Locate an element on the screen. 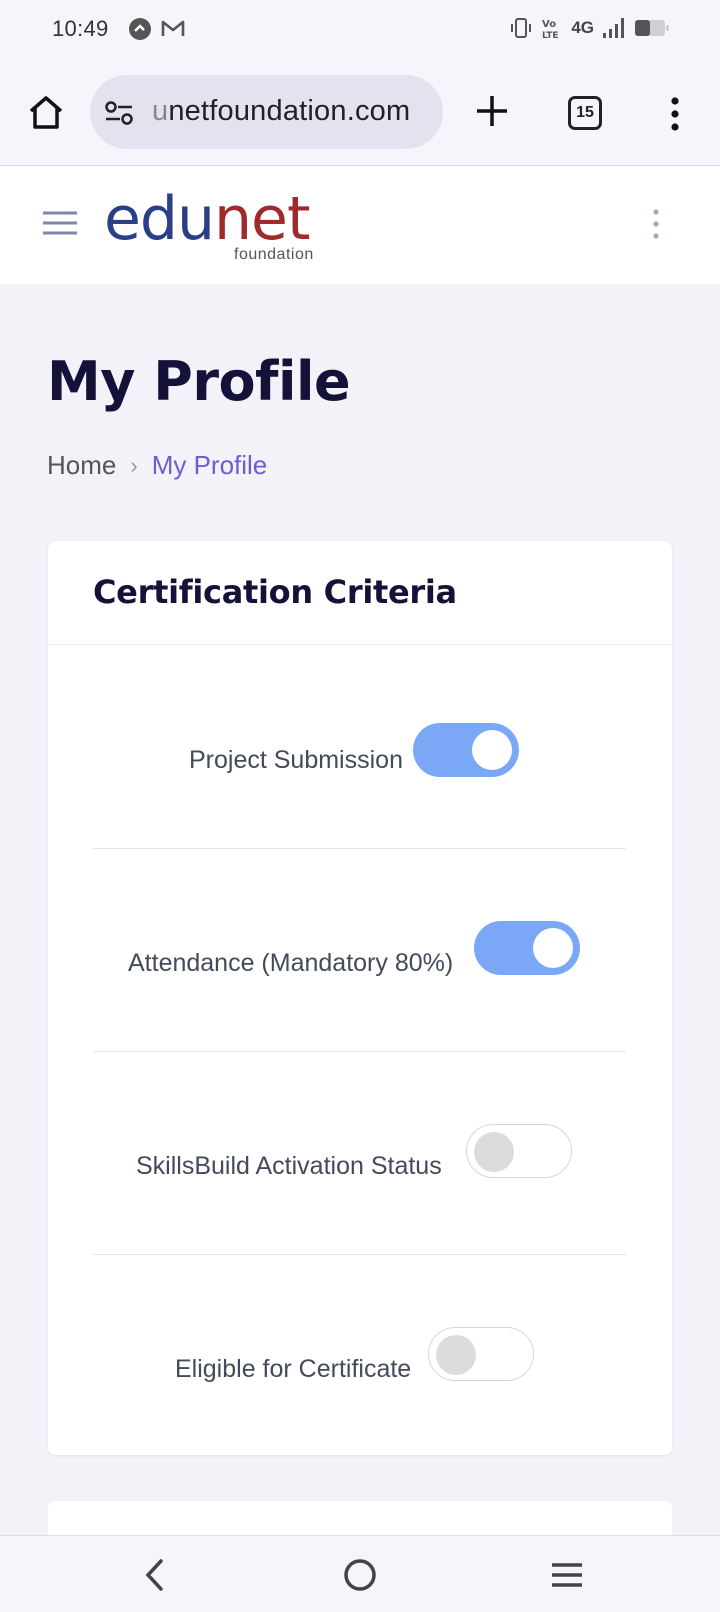 The width and height of the screenshot is (720, 1612). url-text-main: netfoundation.com is located at coordinates (289, 111).